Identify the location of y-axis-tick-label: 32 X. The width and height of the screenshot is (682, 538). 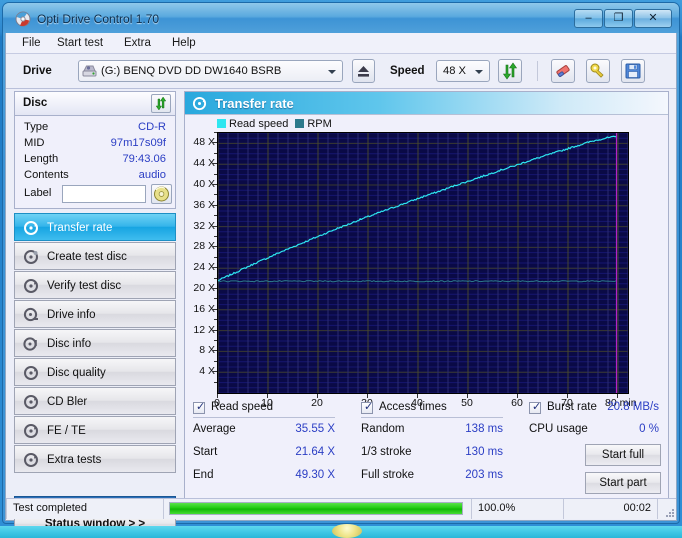
(204, 225).